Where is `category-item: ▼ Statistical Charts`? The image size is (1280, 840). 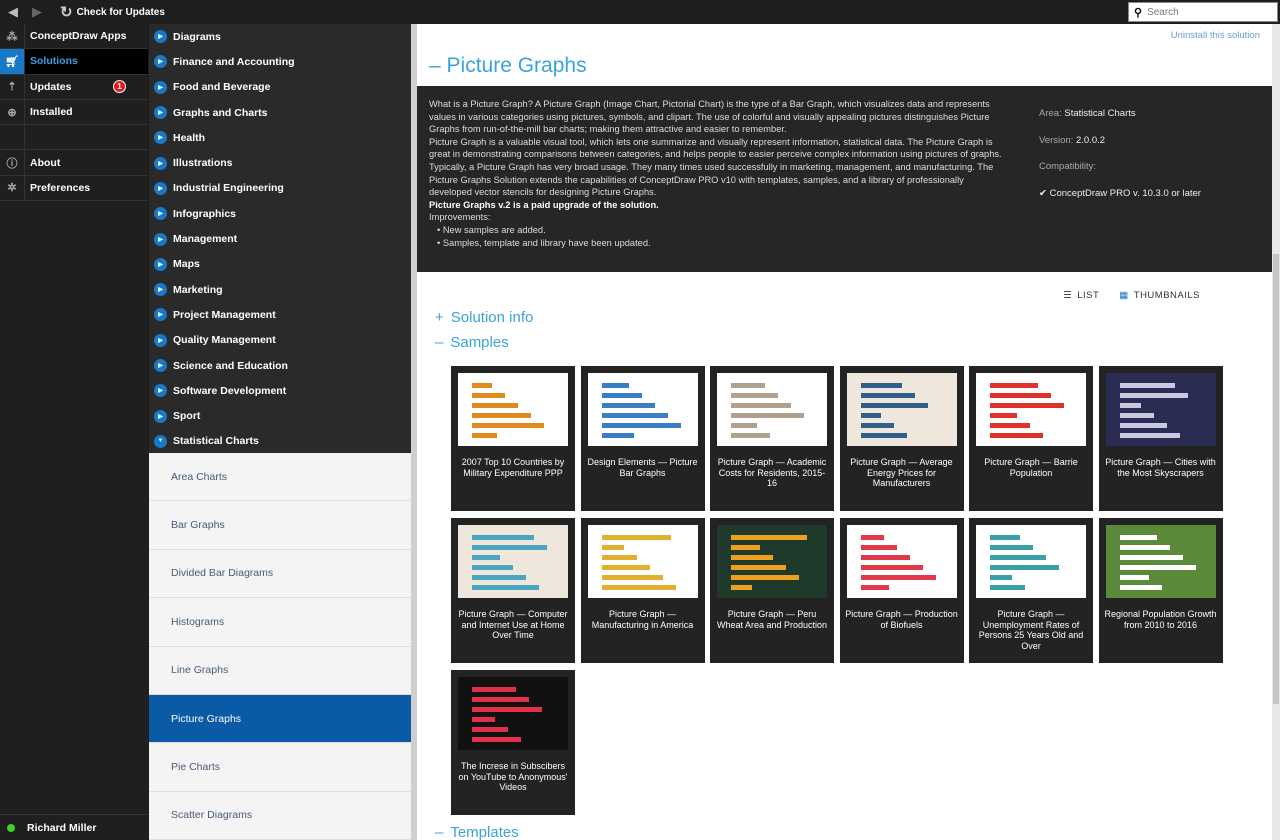
category-item: ▼ Statistical Charts is located at coordinates (280, 441).